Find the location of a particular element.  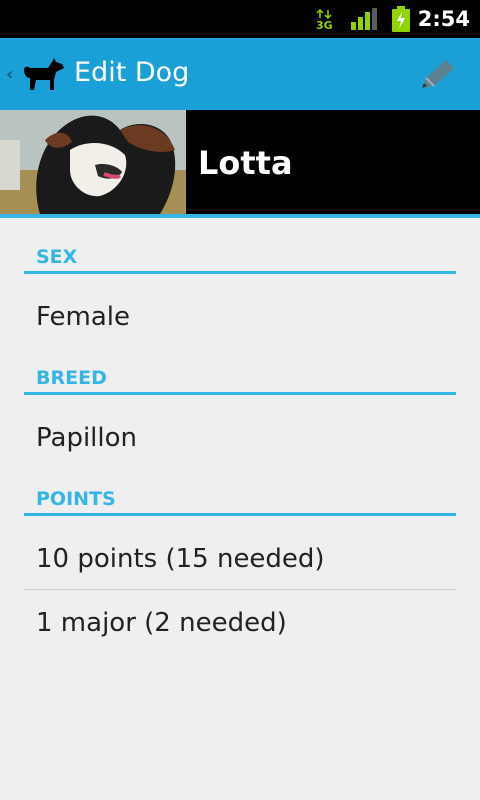

dog-header: Lotta is located at coordinates (240, 162).